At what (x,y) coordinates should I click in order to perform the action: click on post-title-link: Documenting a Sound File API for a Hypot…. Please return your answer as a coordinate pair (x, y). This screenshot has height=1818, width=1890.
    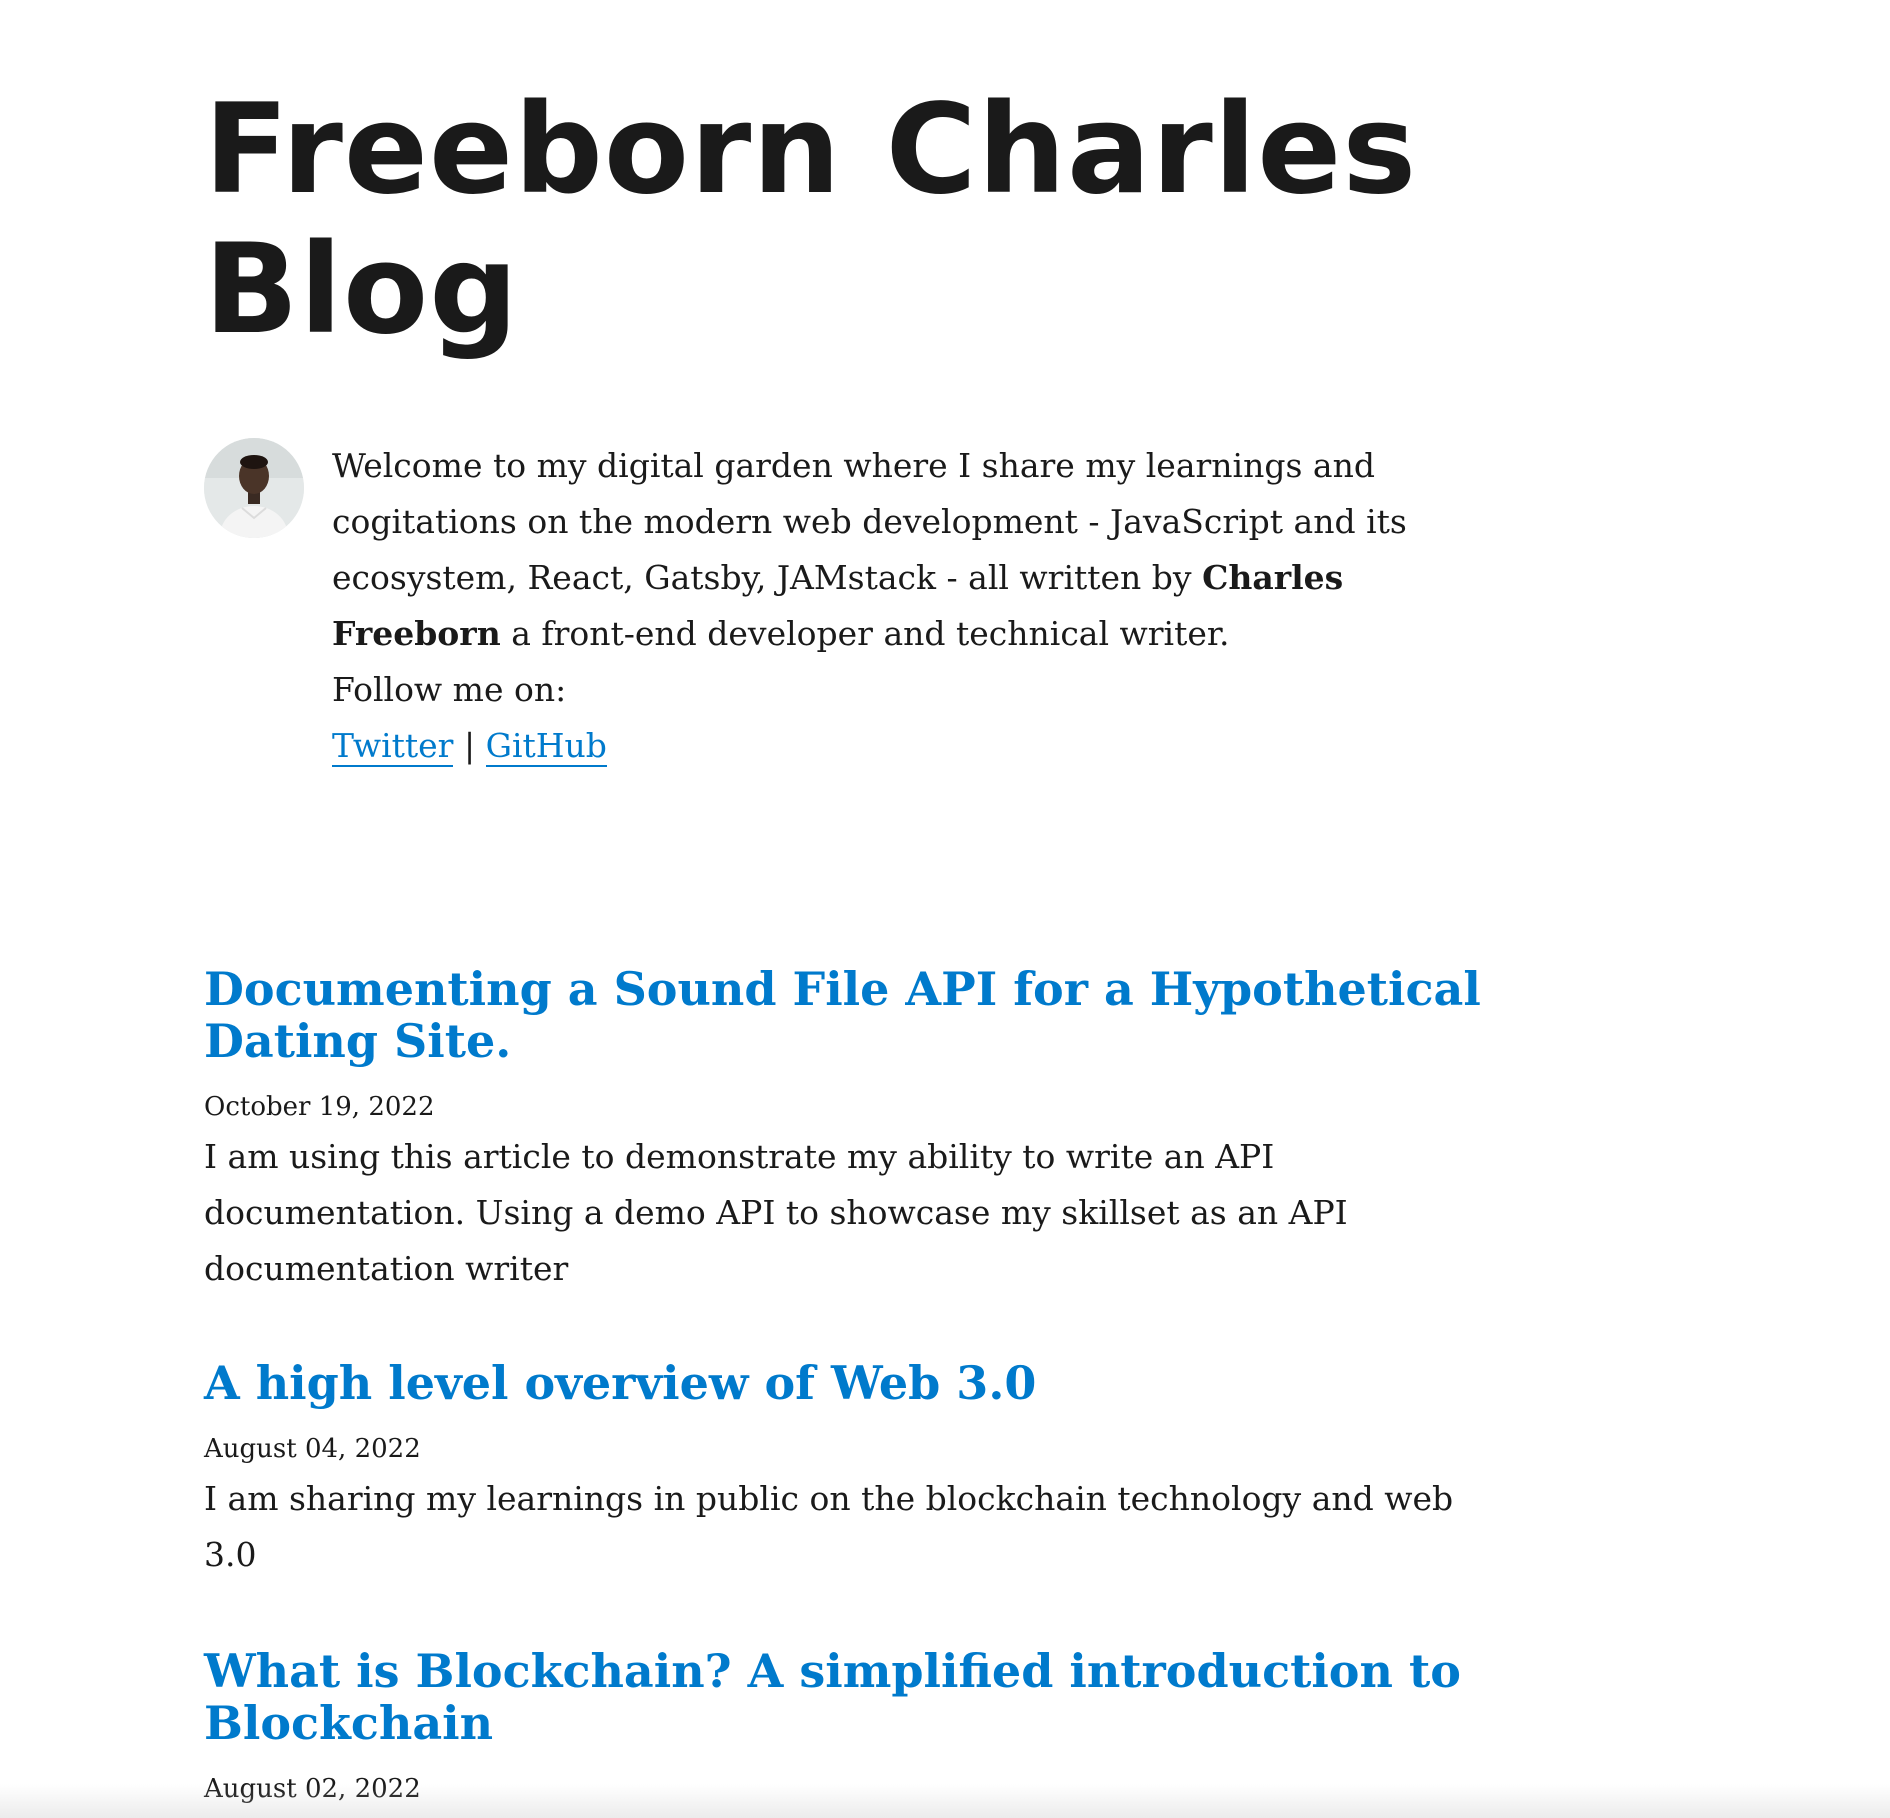
    Looking at the image, I should click on (842, 1015).